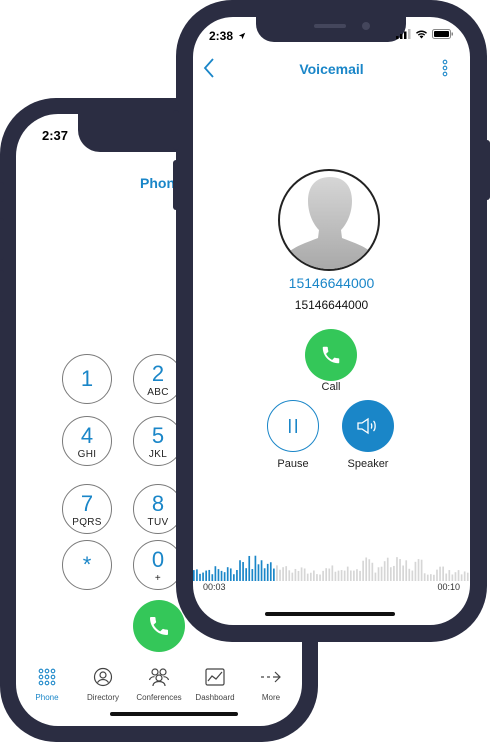 The image size is (491, 742). What do you see at coordinates (87, 522) in the screenshot?
I see `key-letters: PQRS` at bounding box center [87, 522].